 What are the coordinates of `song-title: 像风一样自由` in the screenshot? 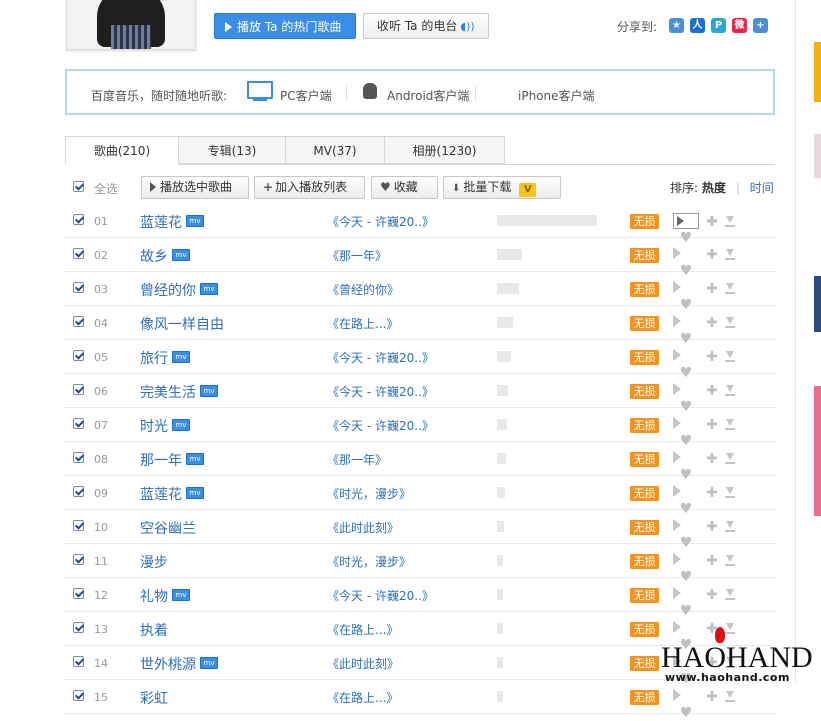 It's located at (182, 325).